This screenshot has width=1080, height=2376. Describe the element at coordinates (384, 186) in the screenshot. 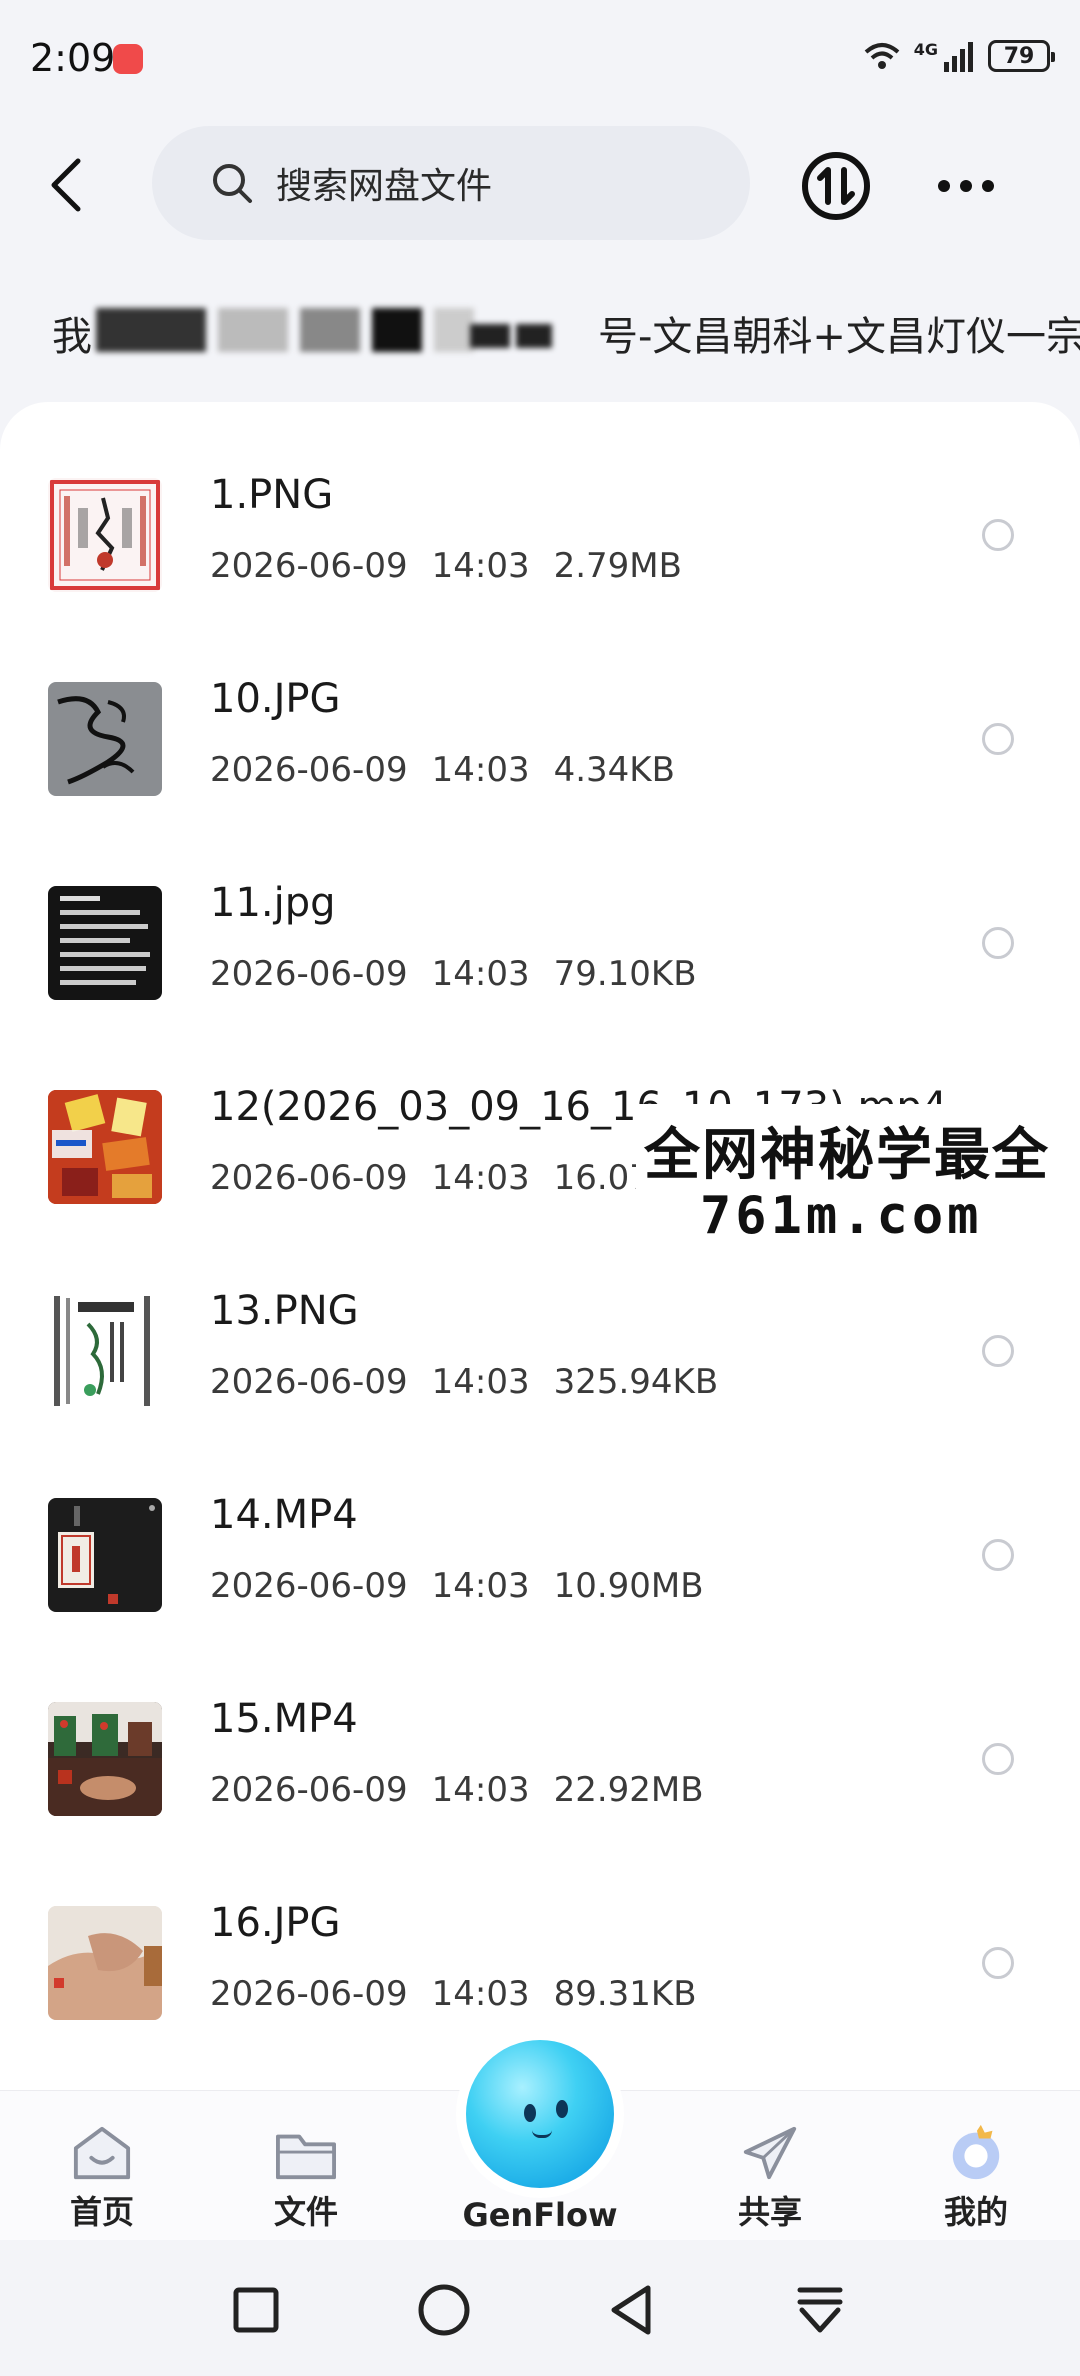

I see `search-placeholder: 搜索网盘文件` at that location.